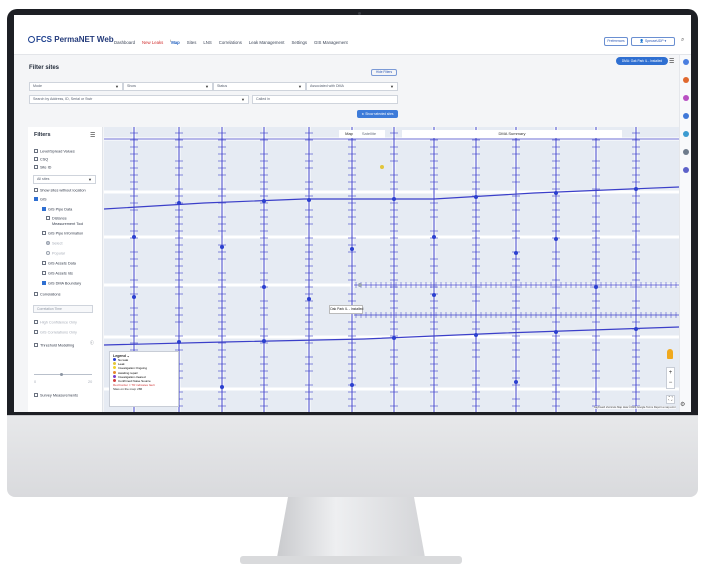 This screenshot has height=573, width=705. Describe the element at coordinates (192, 42) in the screenshot. I see `nav-item-sites: Sites` at that location.